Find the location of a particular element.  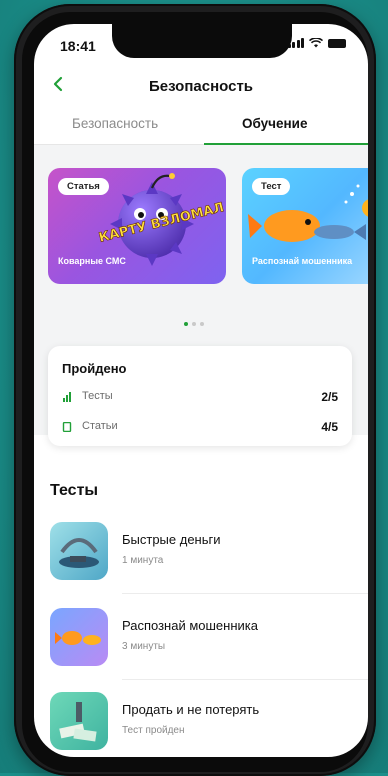

status-time: 18:41 is located at coordinates (78, 46).